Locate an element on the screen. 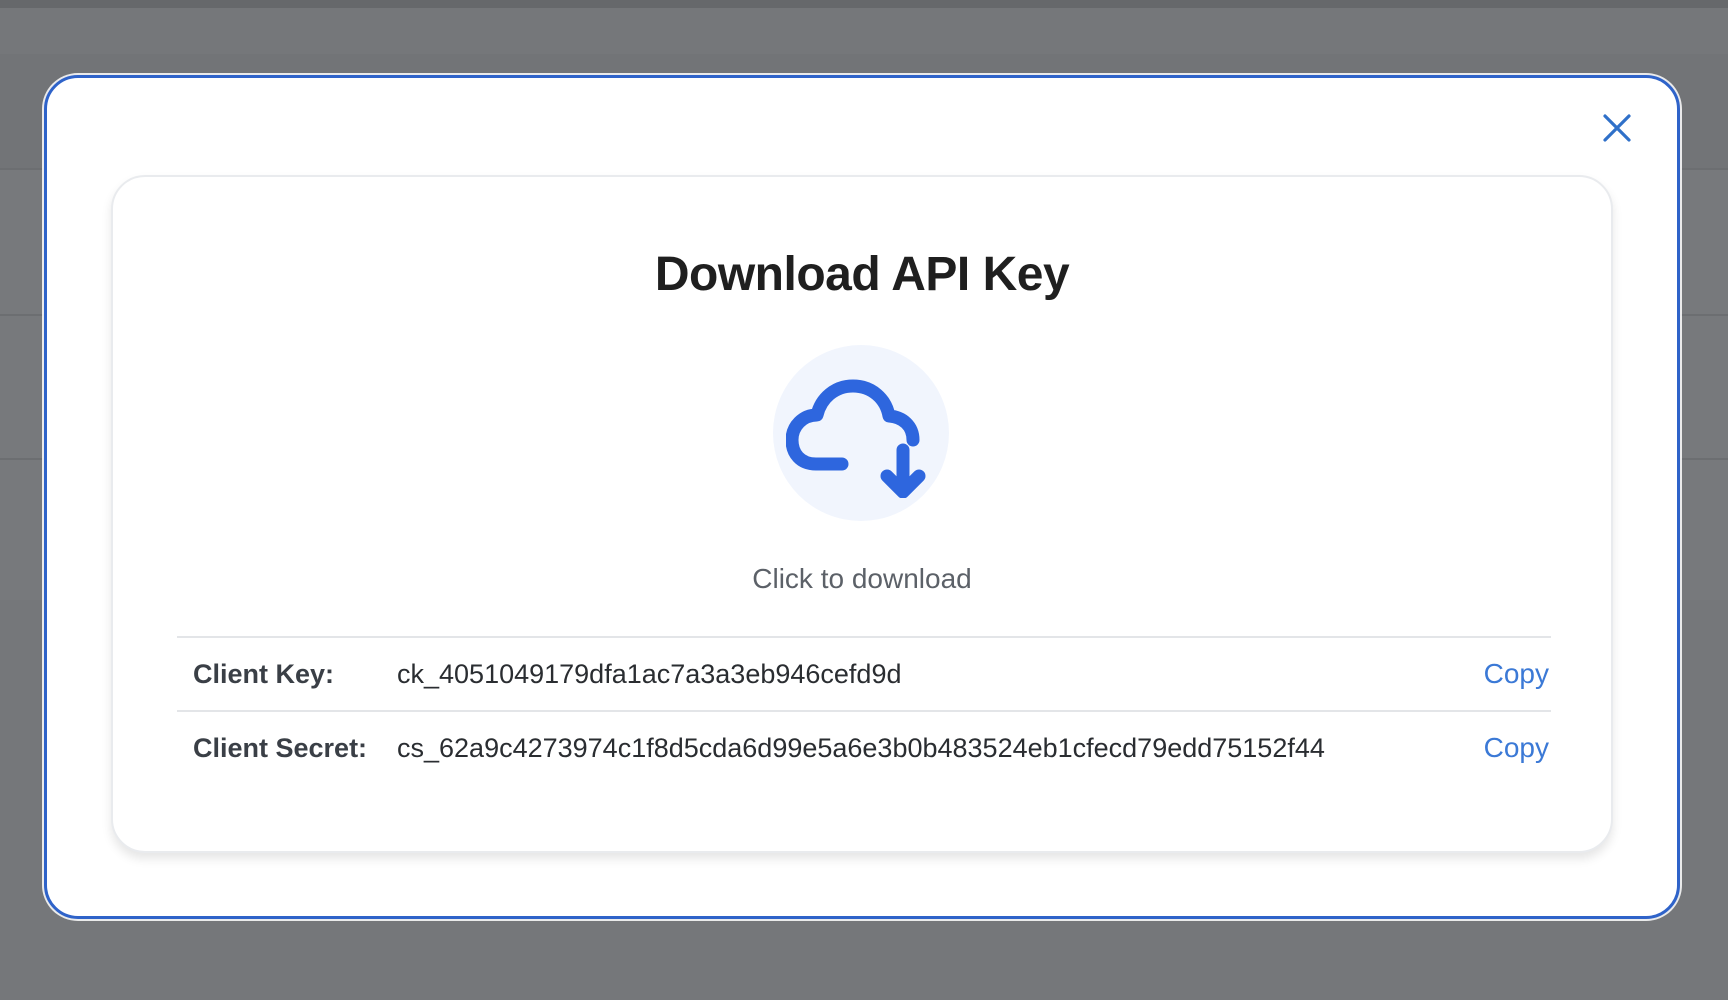 Image resolution: width=1728 pixels, height=1000 pixels. close-icon is located at coordinates (1617, 128).